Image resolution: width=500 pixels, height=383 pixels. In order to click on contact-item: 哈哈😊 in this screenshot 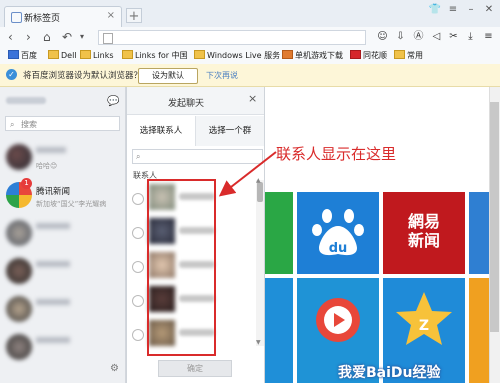, I will do `click(63, 159)`.